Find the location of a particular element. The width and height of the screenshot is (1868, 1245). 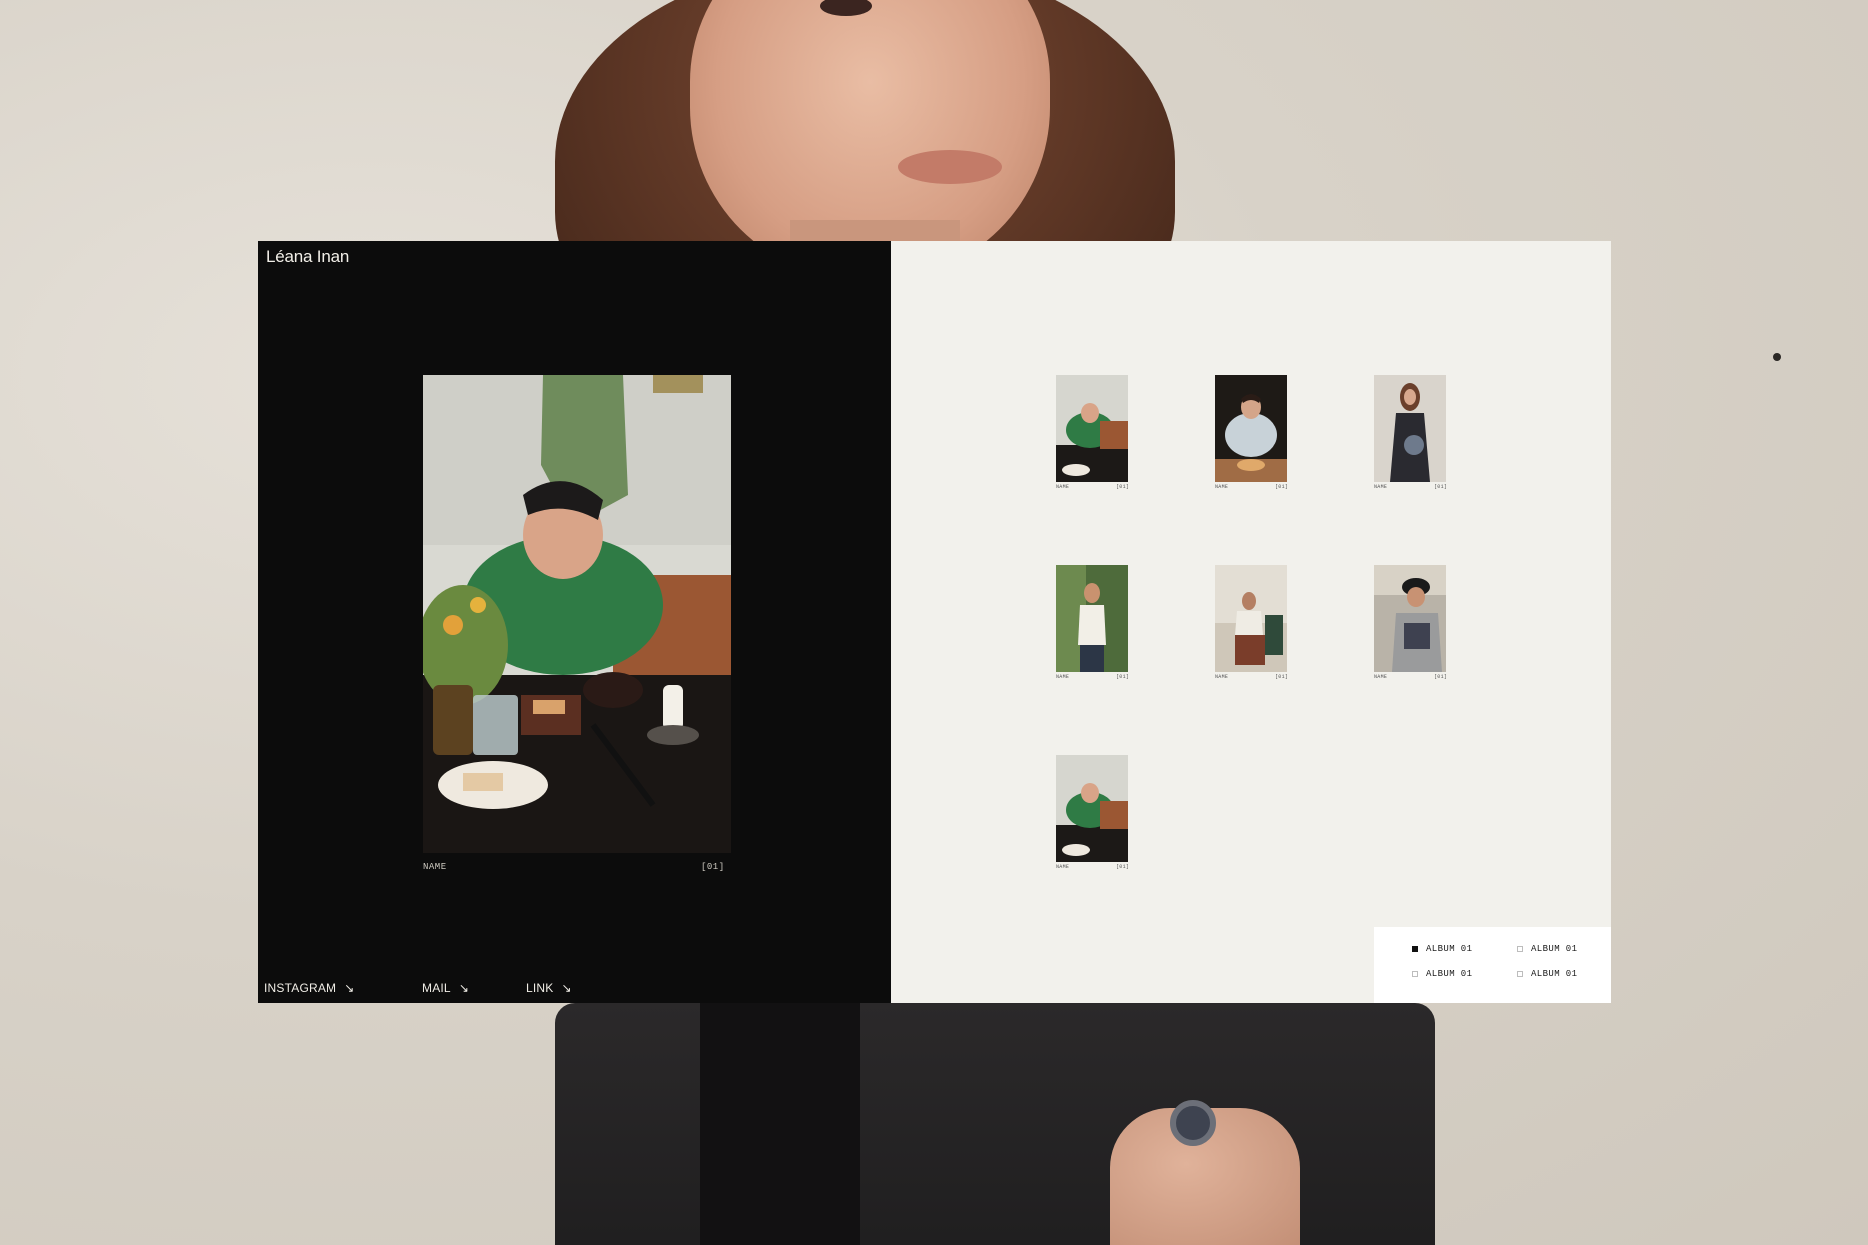

social-link-mail: MAIL ↘ is located at coordinates (445, 988).